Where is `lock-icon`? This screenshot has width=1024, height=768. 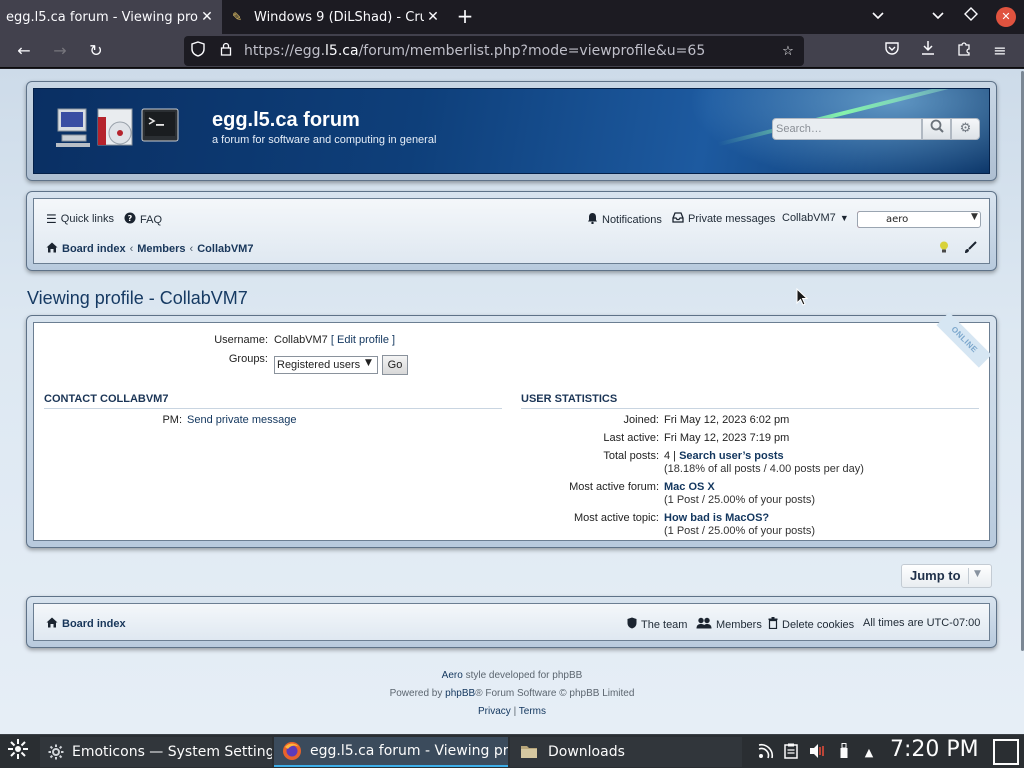 lock-icon is located at coordinates (226, 51).